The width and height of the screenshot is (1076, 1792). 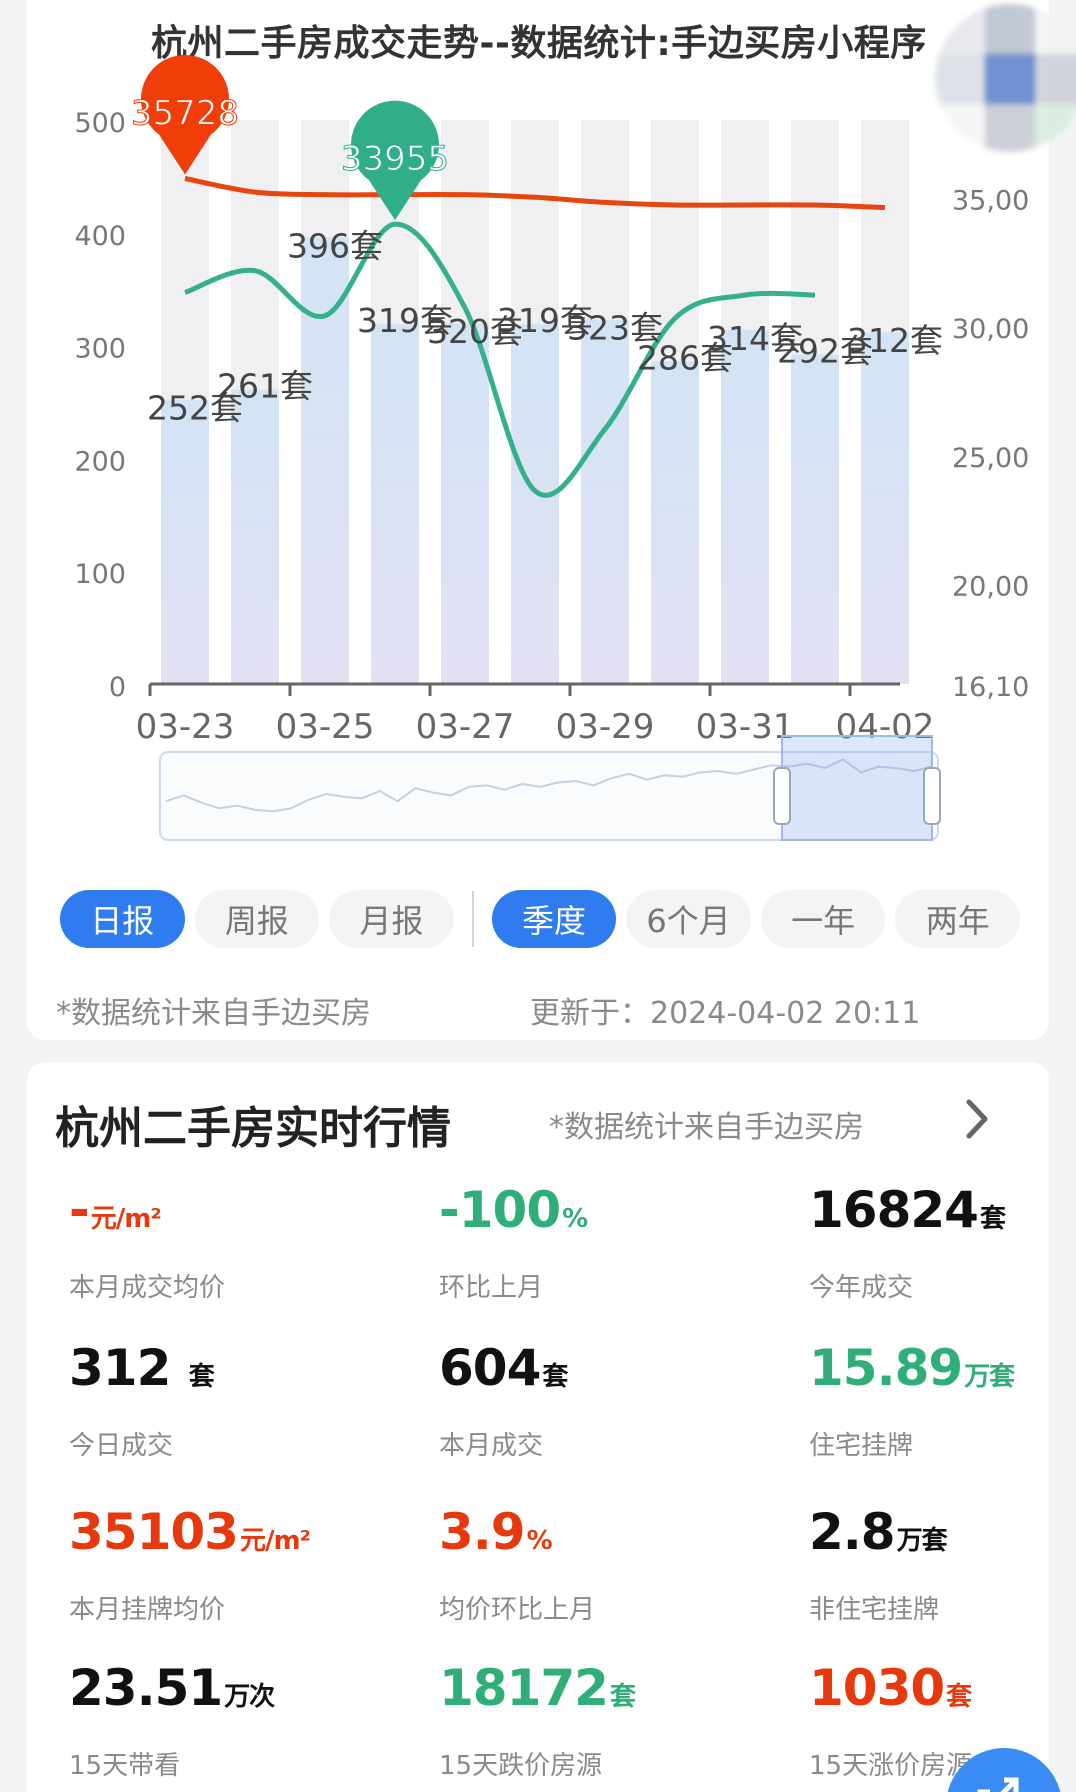 What do you see at coordinates (990, 687) in the screenshot?
I see `y2-axis-tick-label: 16,10` at bounding box center [990, 687].